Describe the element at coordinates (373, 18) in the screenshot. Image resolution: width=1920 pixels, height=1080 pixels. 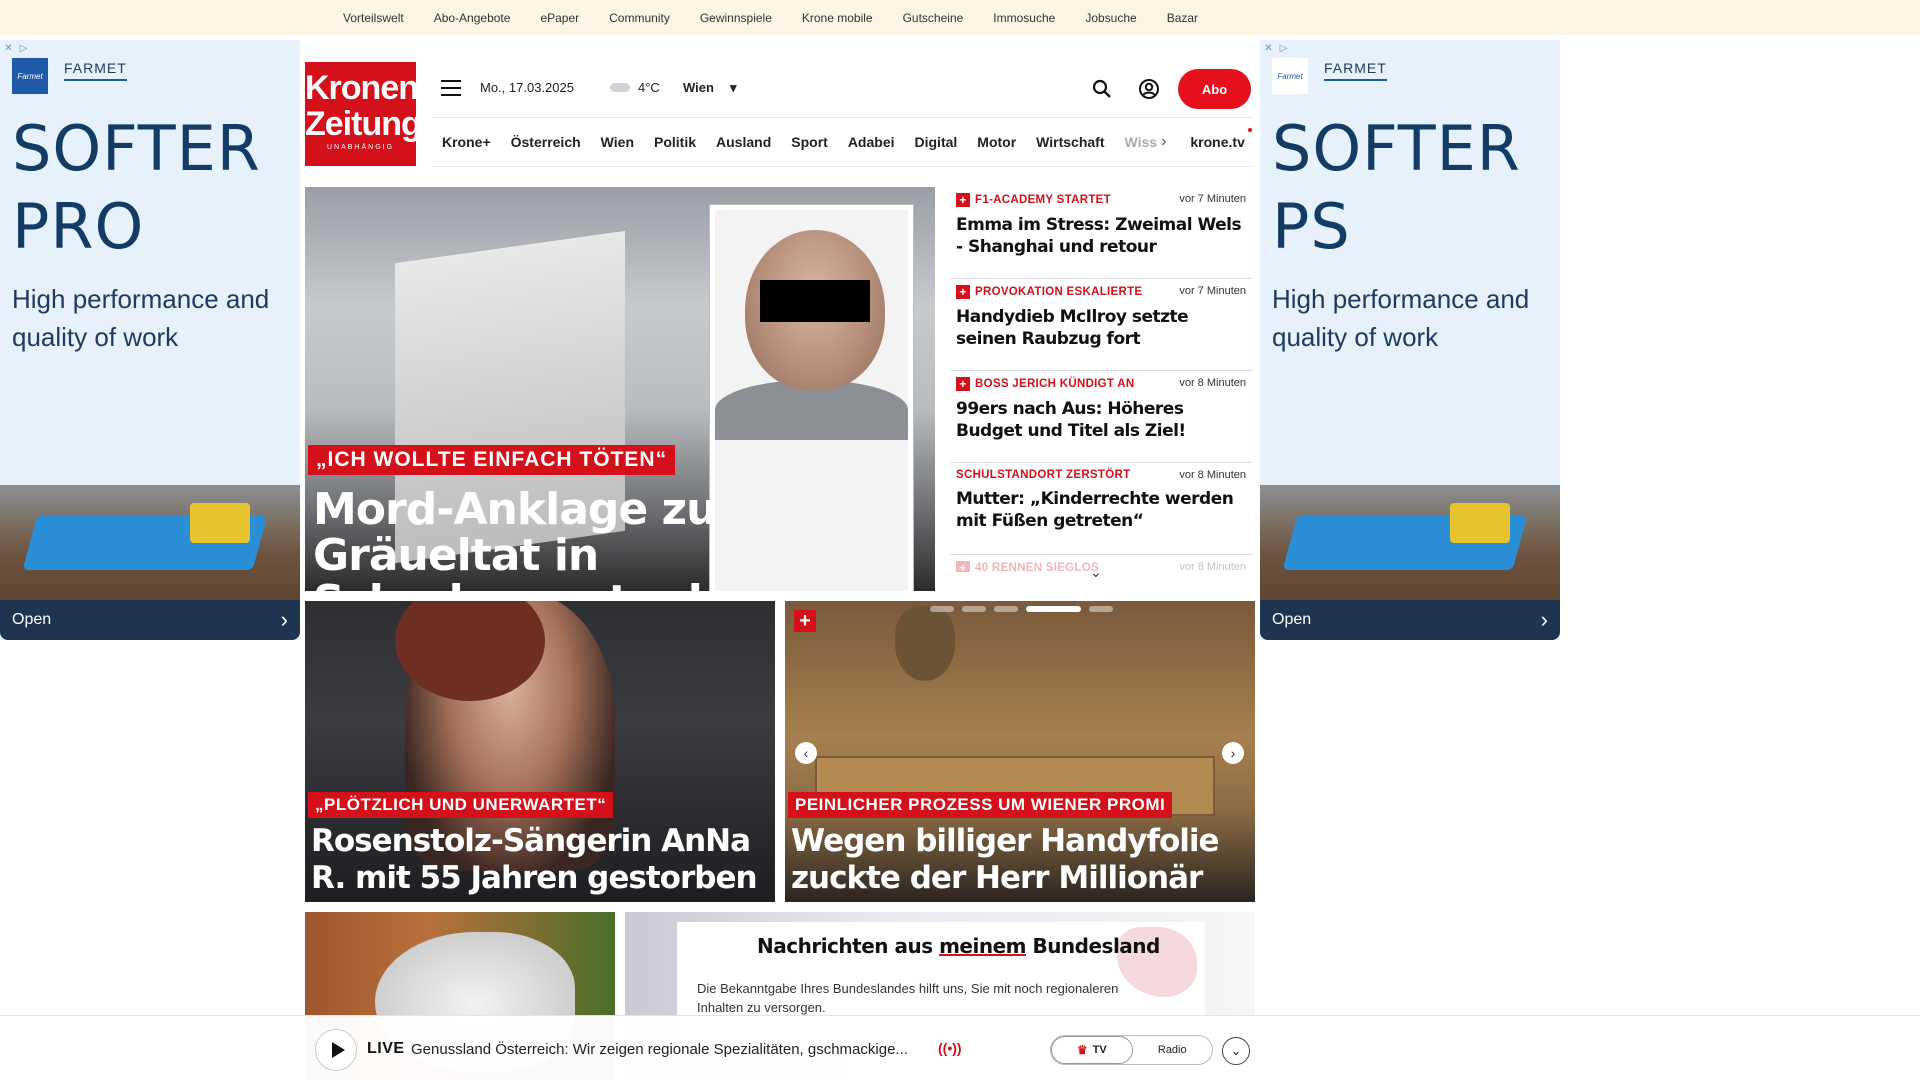
I see `link-vorteilswelt: Vorteilswelt` at that location.